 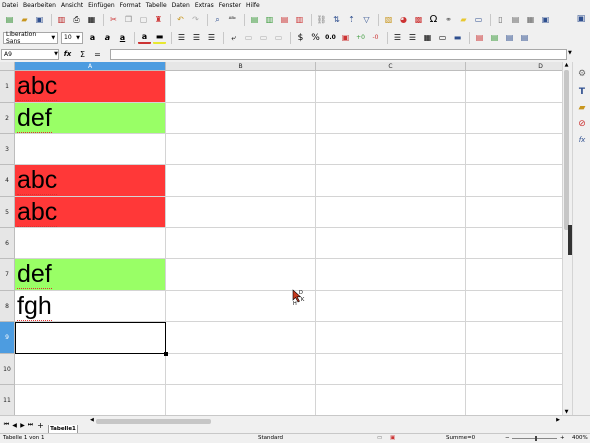 What do you see at coordinates (113, 19) in the screenshot?
I see `cut-icon: ✂` at bounding box center [113, 19].